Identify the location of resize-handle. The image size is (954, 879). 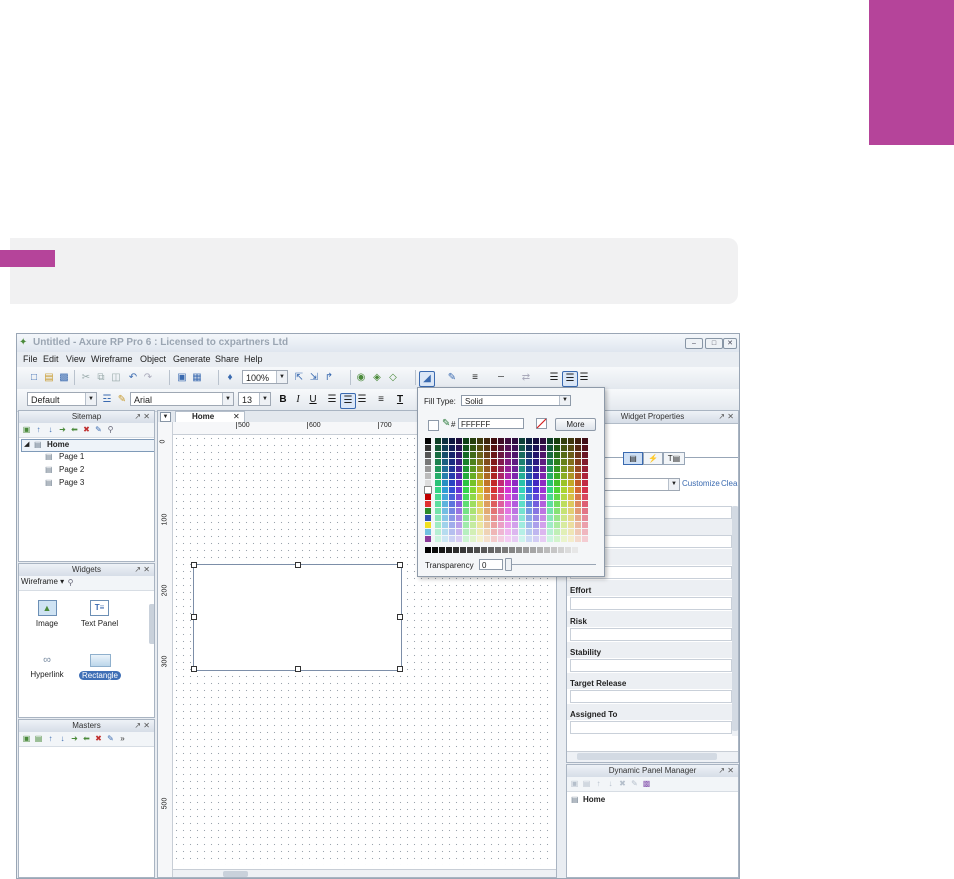
(194, 669).